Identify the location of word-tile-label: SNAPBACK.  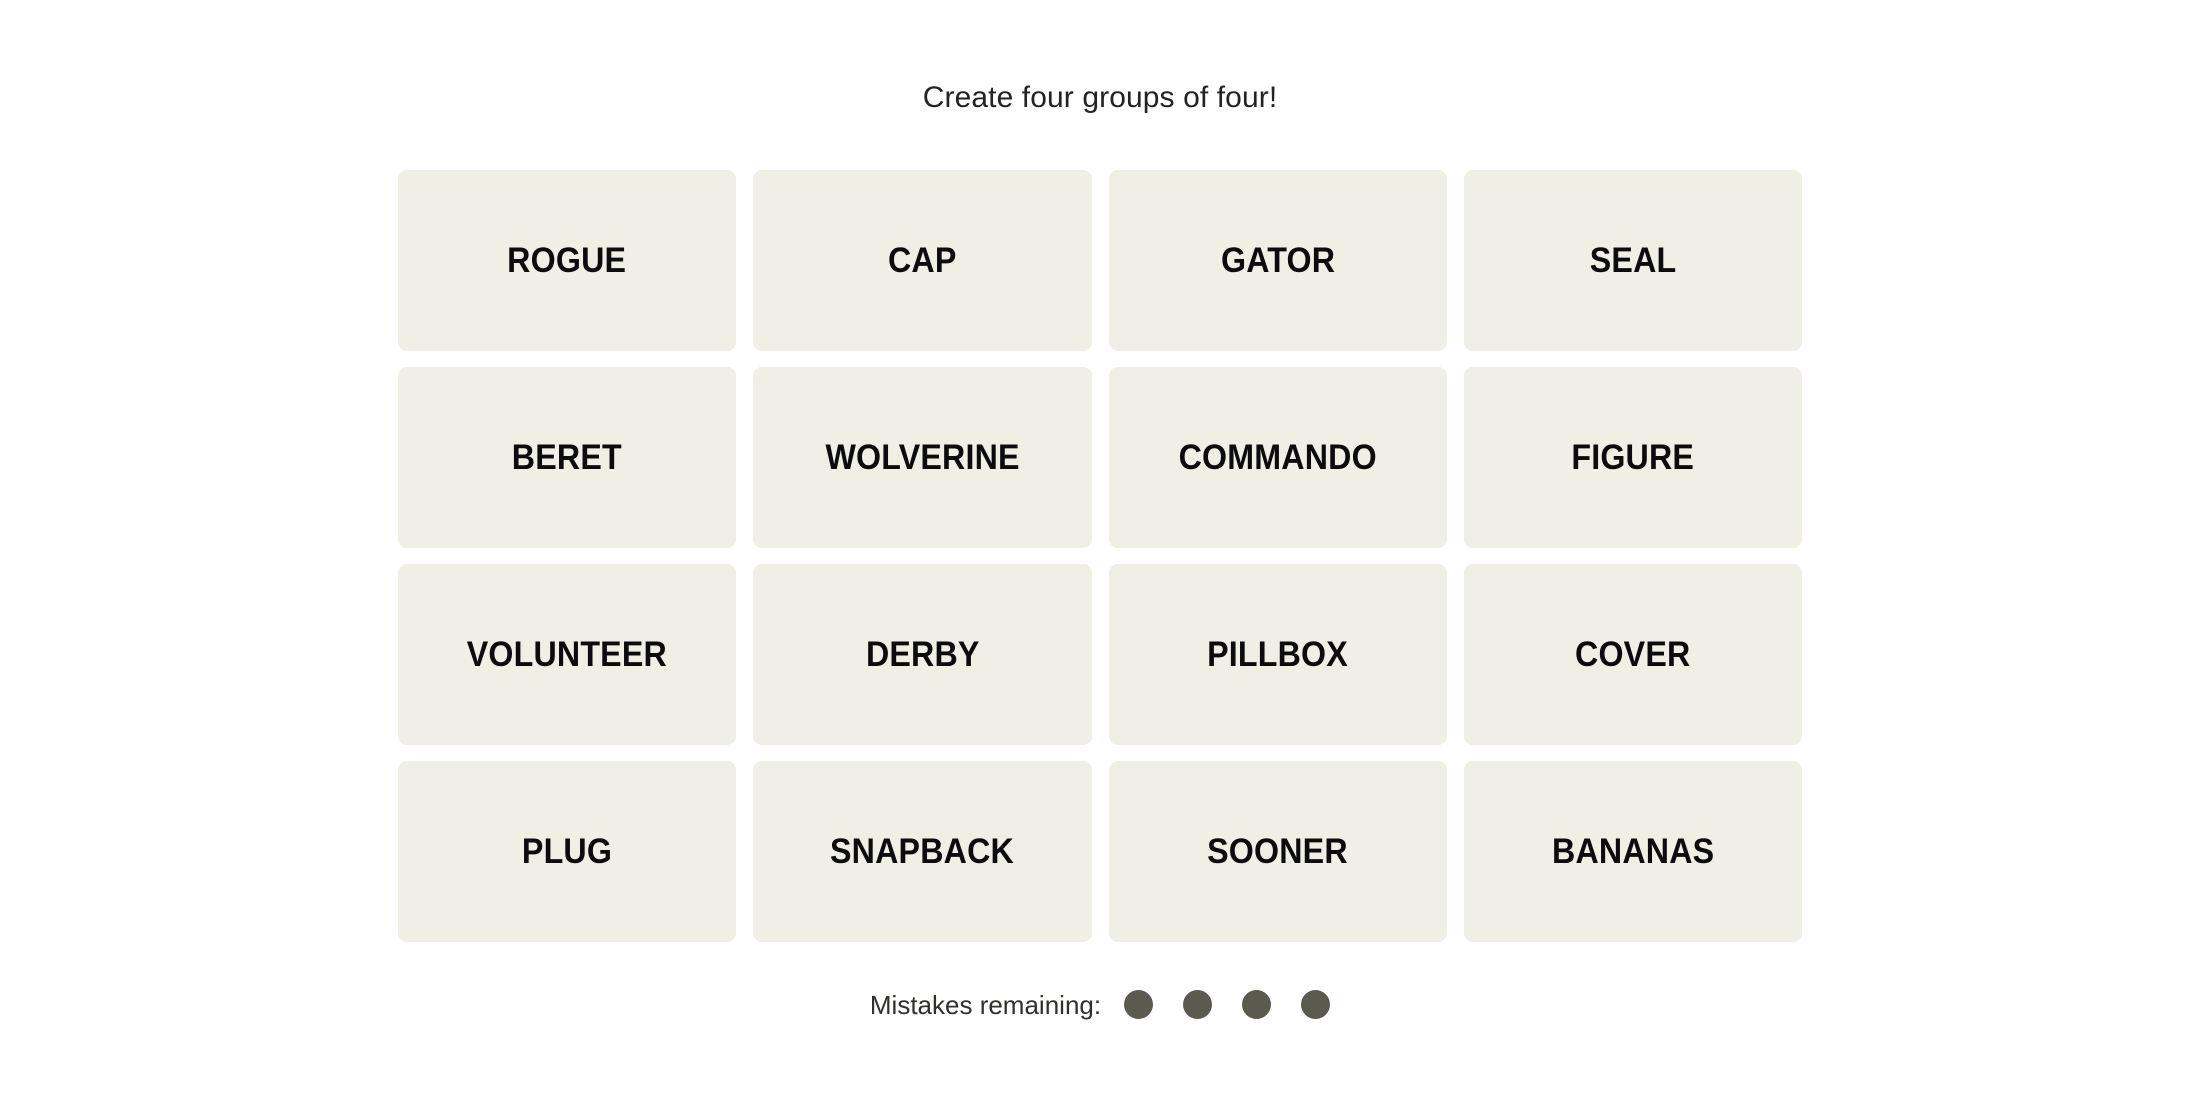
(922, 851).